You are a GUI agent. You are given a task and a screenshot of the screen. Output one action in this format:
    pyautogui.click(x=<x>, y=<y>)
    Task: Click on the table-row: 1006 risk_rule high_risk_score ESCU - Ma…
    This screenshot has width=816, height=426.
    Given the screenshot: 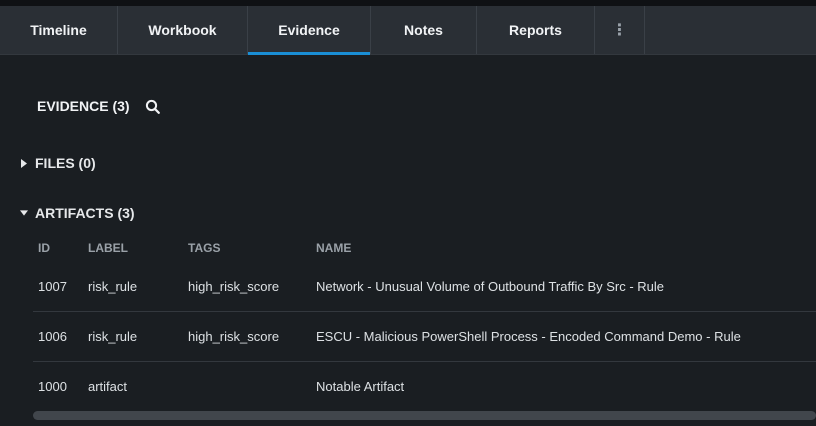 What is the action you would take?
    pyautogui.click(x=424, y=336)
    